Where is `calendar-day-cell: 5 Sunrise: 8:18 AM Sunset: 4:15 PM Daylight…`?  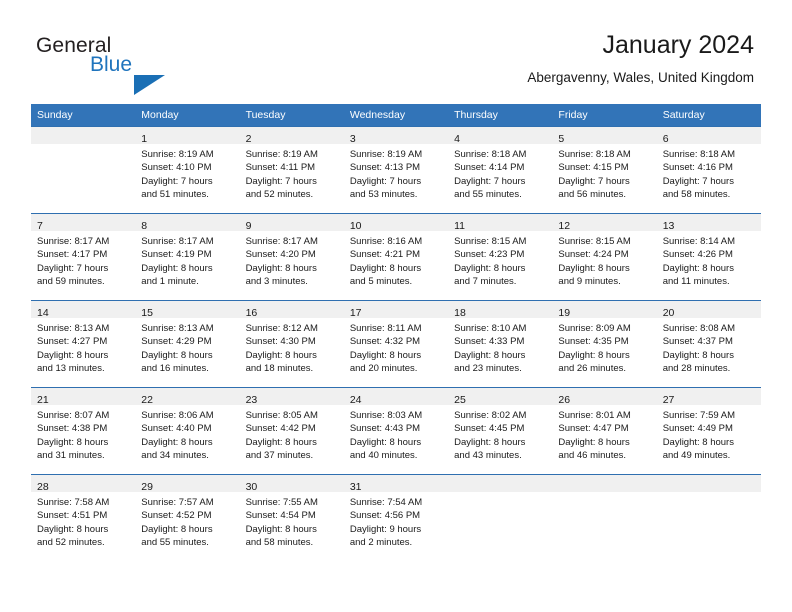 calendar-day-cell: 5 Sunrise: 8:18 AM Sunset: 4:15 PM Daylight… is located at coordinates (604, 170).